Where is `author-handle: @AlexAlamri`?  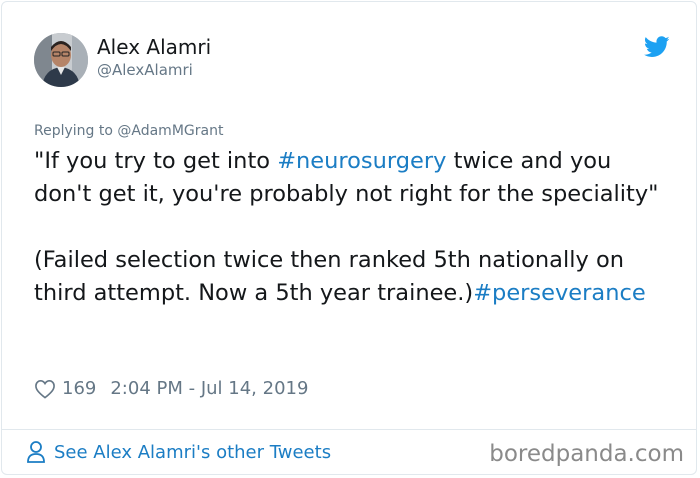
author-handle: @AlexAlamri is located at coordinates (145, 70).